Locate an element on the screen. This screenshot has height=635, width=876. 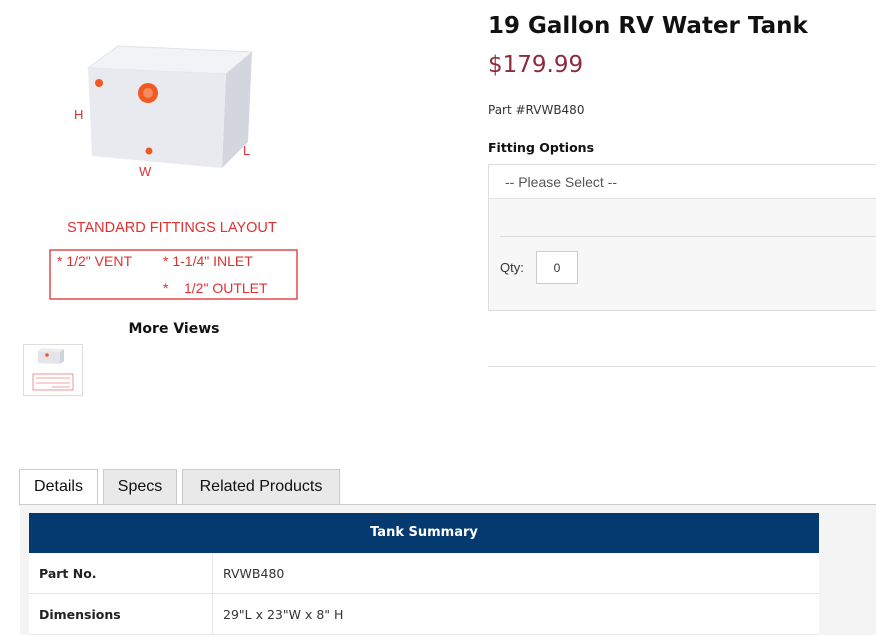
tank-summary-header: Tank Summary is located at coordinates (424, 533).